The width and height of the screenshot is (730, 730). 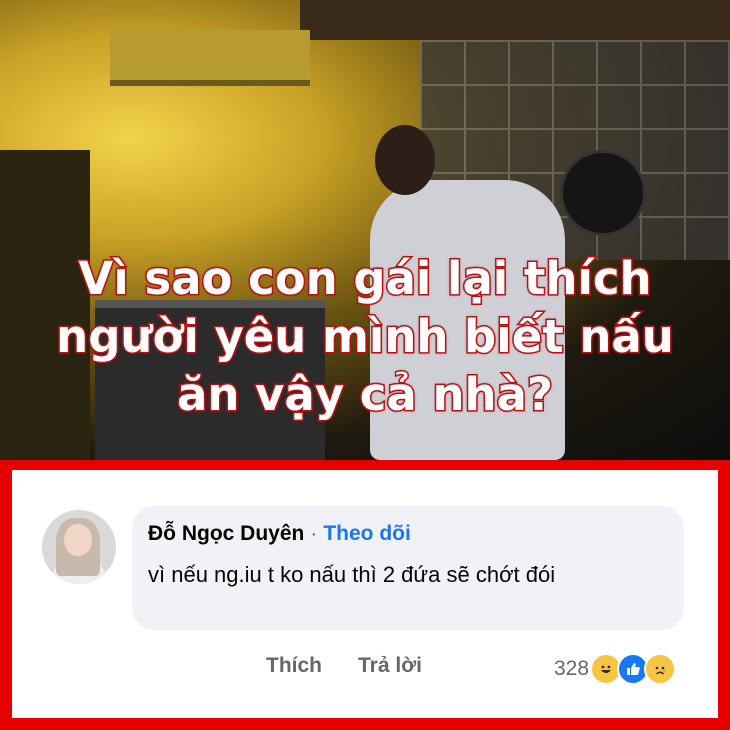 I want to click on headline-line-2: người yêu mình biết nấu, so click(x=365, y=337).